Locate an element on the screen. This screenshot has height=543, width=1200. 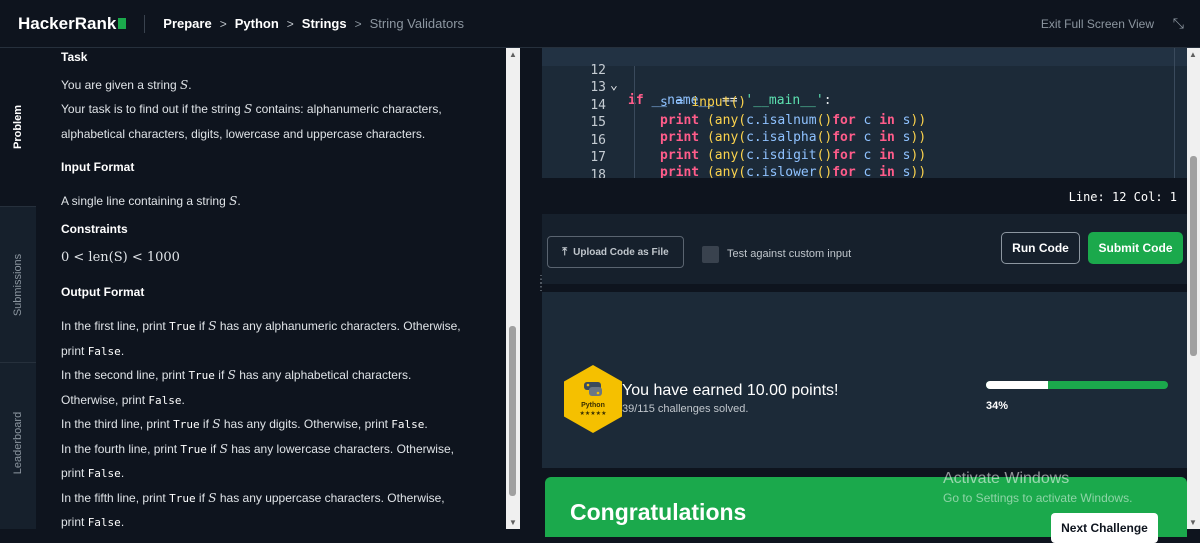
output-format-heading: Output Format is located at coordinates (103, 292).